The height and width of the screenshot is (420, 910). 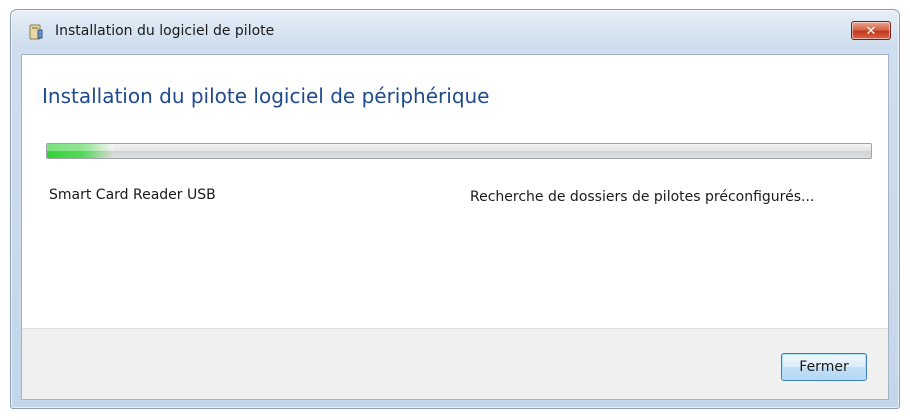 I want to click on title-bar: Installation du logiciel de pilote ✕, so click(x=455, y=32).